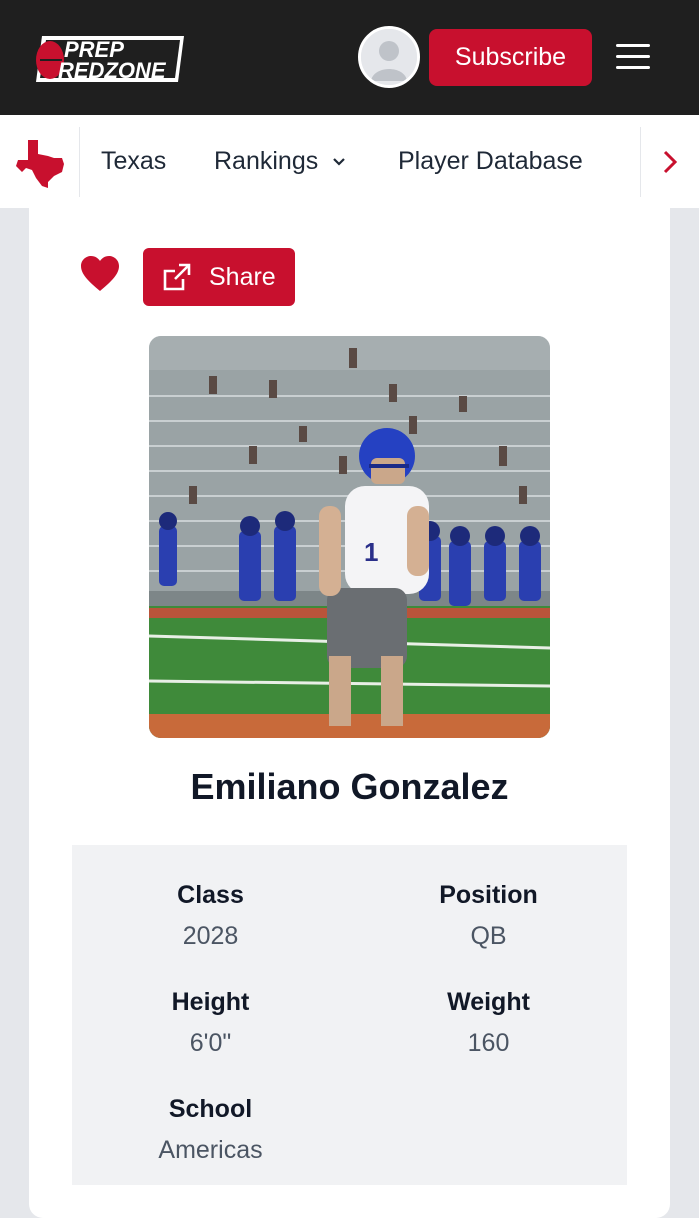 The image size is (699, 1218). What do you see at coordinates (210, 916) in the screenshot?
I see `stat-class: Class 2028` at bounding box center [210, 916].